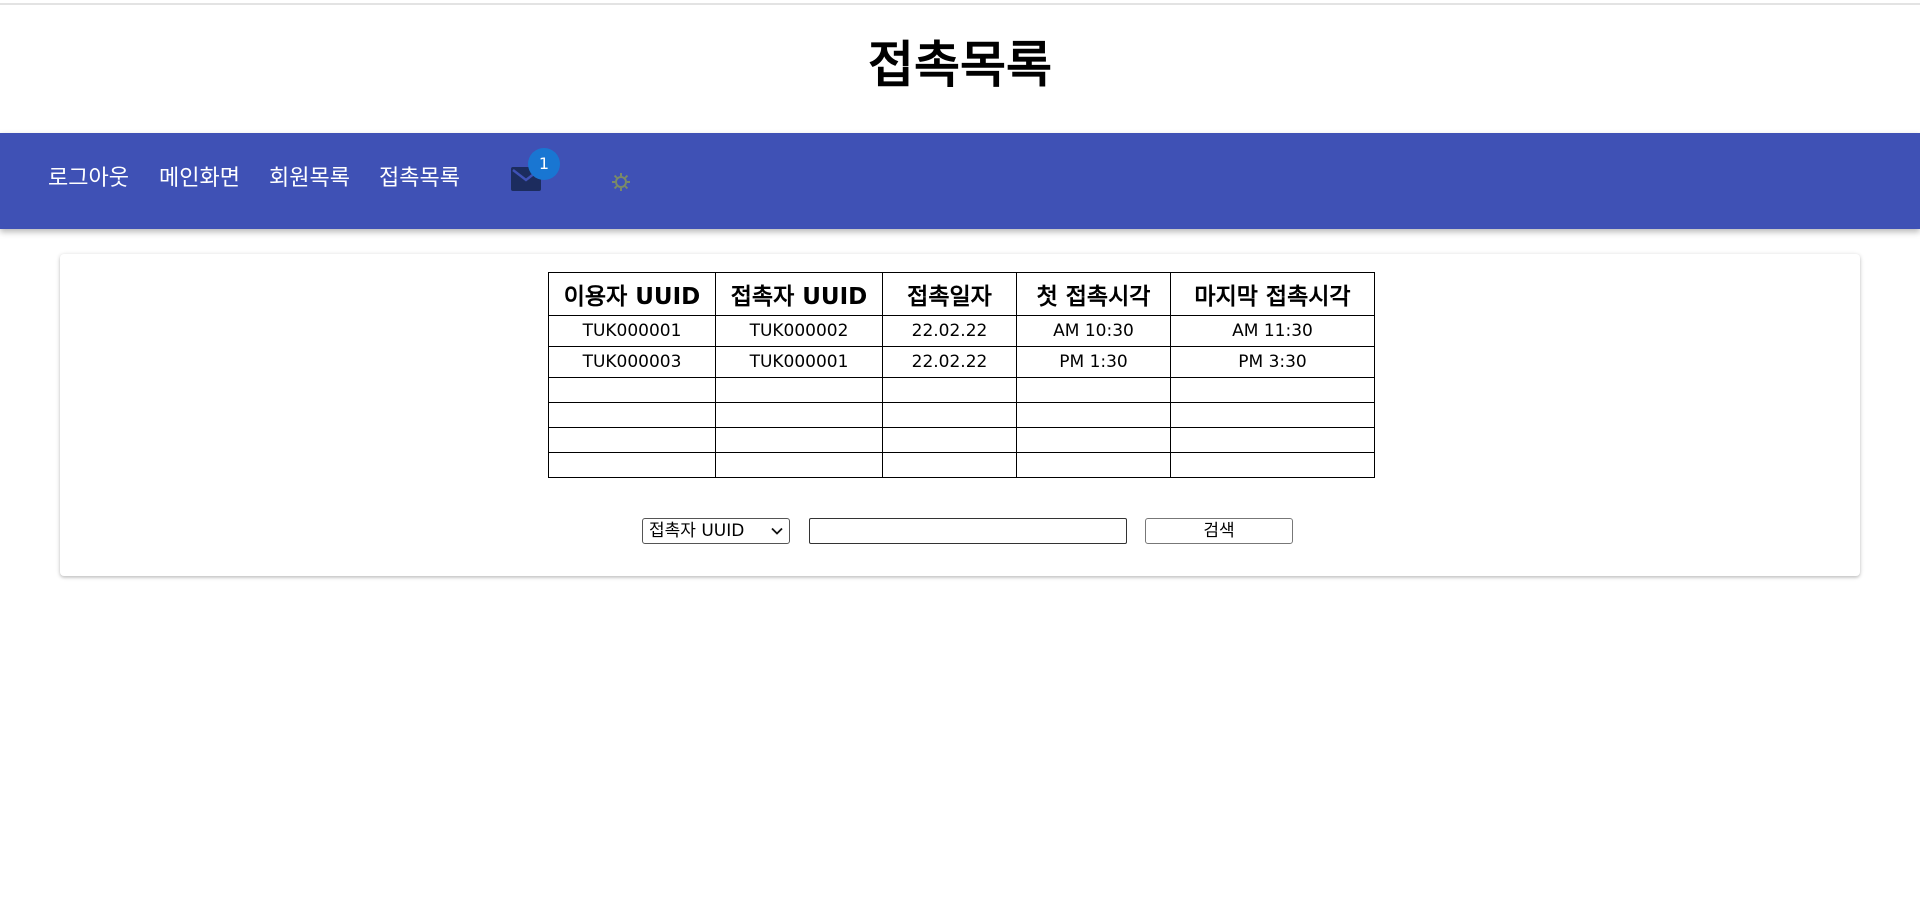  Describe the element at coordinates (544, 164) in the screenshot. I see `notification-badge: 1` at that location.